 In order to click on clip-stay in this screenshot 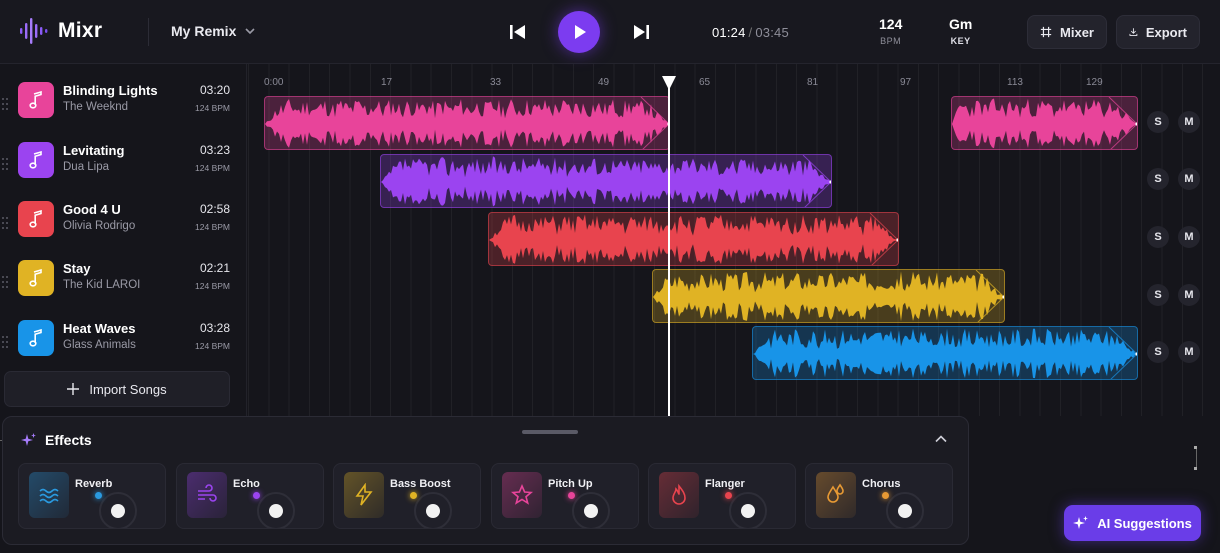, I will do `click(828, 296)`.